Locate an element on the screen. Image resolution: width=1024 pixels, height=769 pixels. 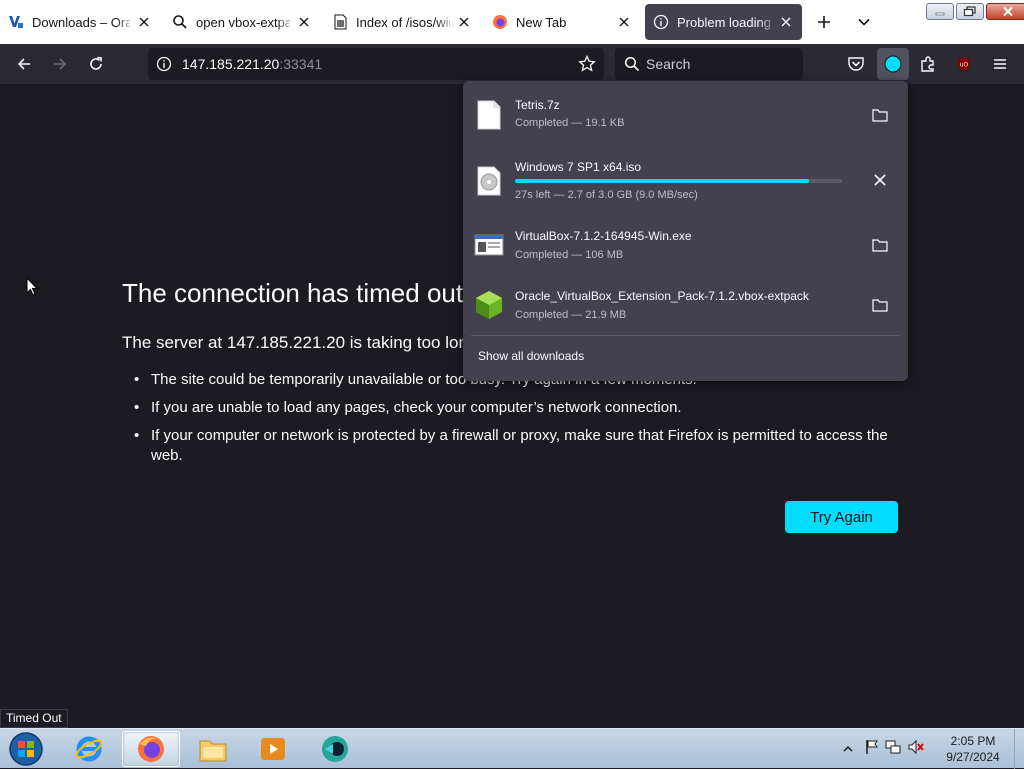
ublock-shield-icon: uO is located at coordinates (964, 64).